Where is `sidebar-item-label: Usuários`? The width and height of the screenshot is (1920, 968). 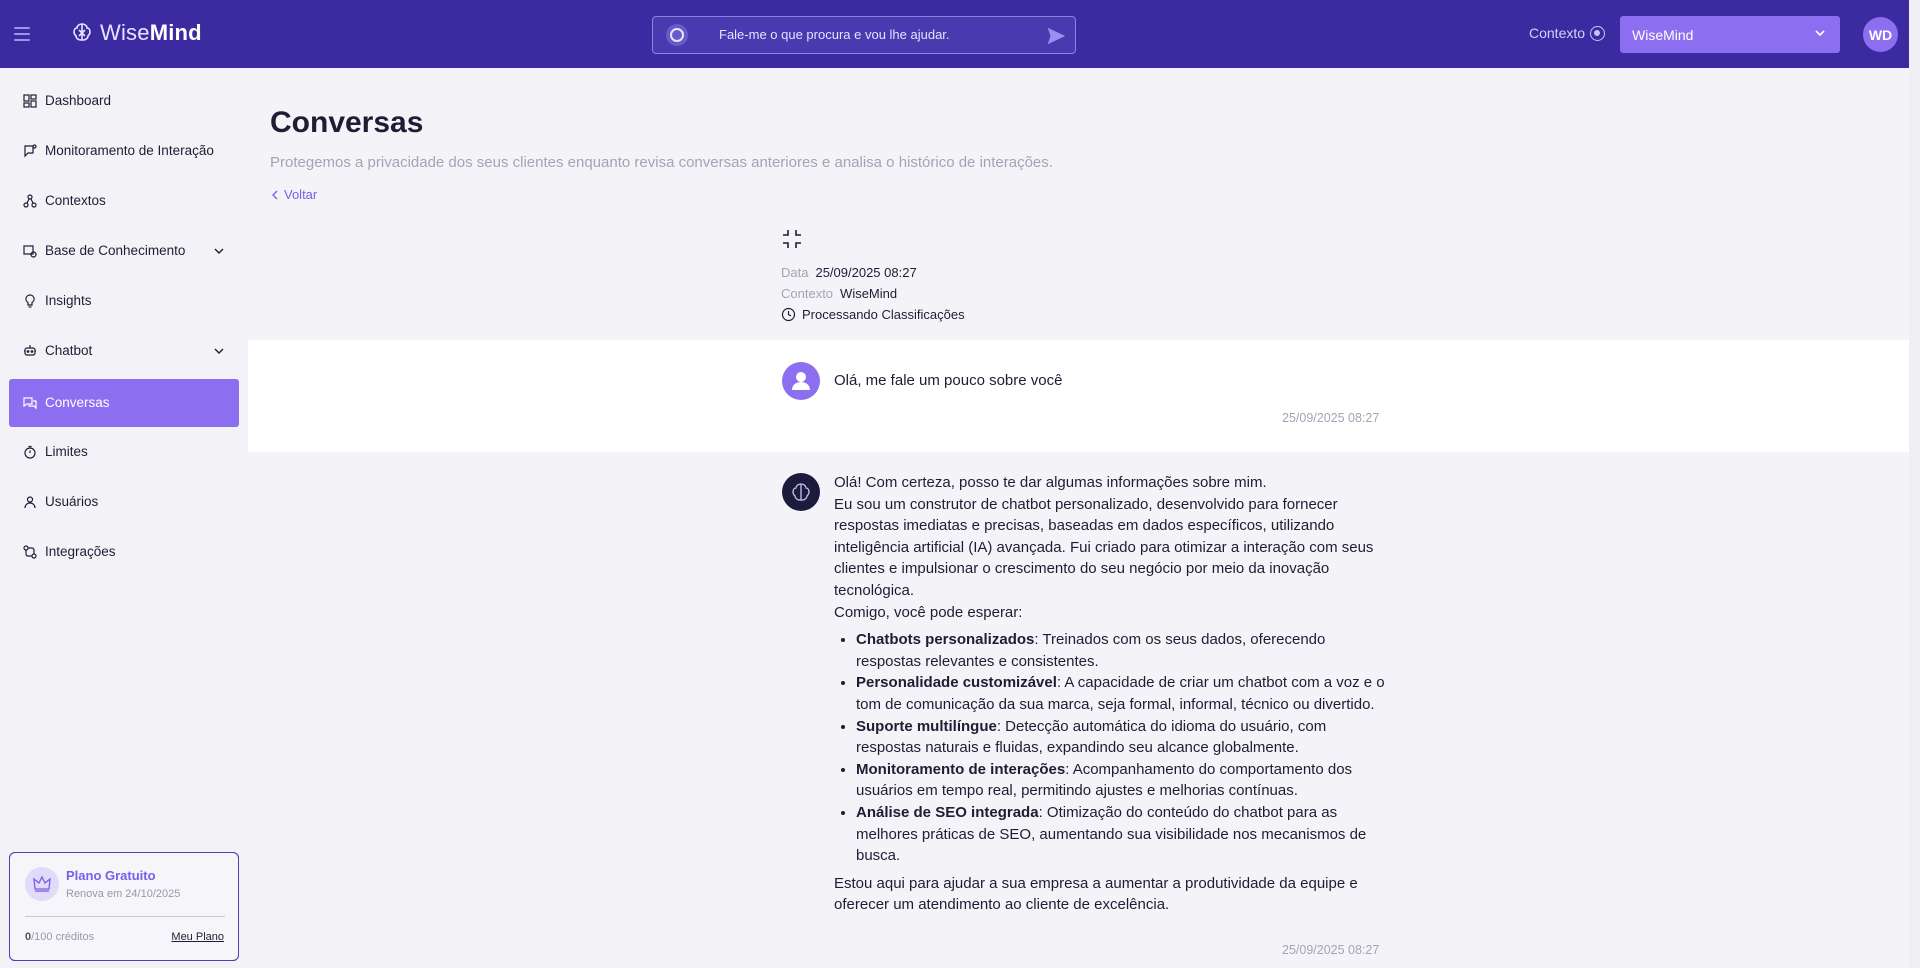 sidebar-item-label: Usuários is located at coordinates (72, 501).